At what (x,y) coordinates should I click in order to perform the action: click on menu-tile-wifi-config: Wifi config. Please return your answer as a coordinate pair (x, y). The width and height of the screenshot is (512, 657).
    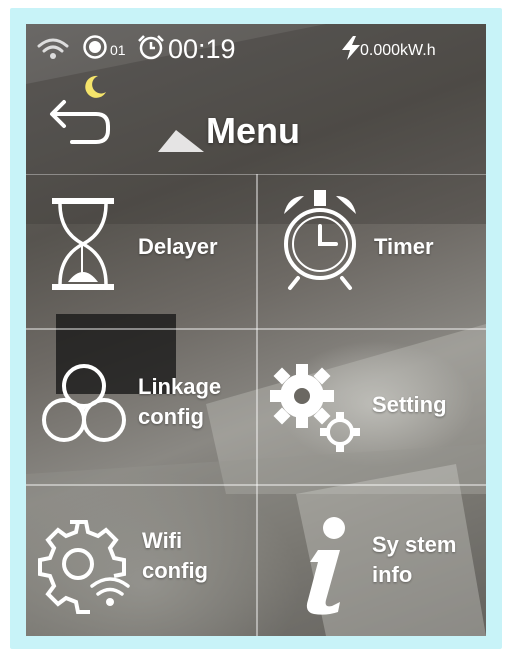
    Looking at the image, I should click on (141, 561).